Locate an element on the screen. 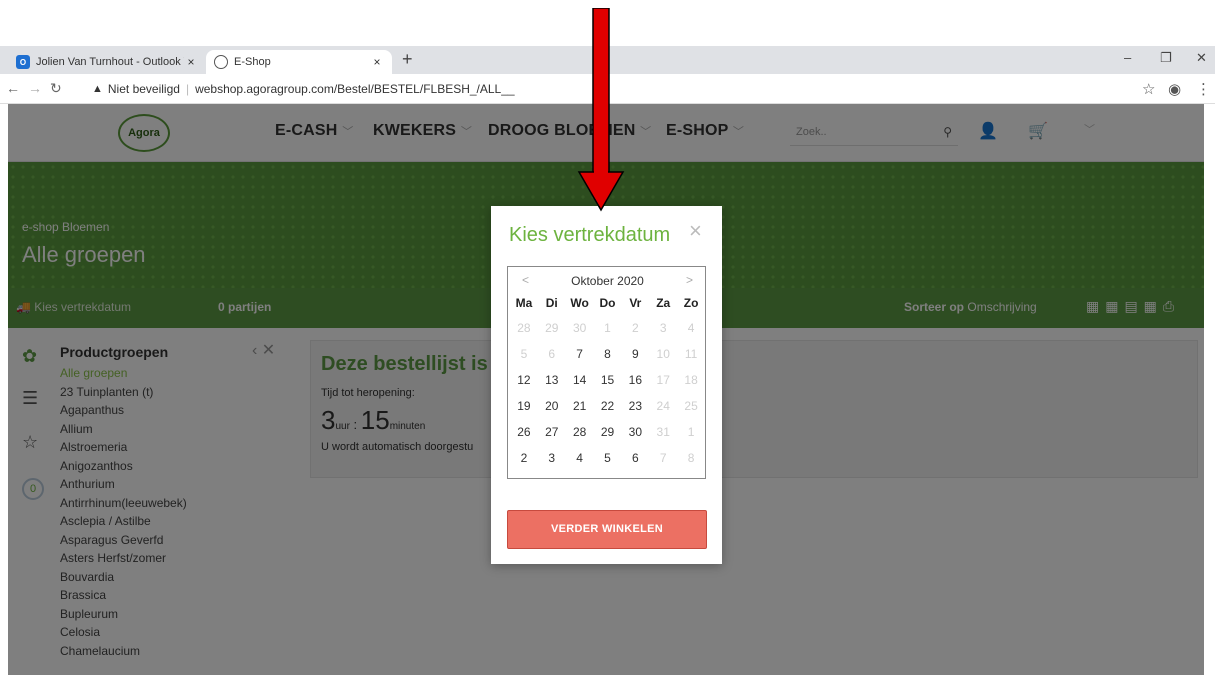 The width and height of the screenshot is (1215, 675). weekday-header: Ma Di Wo Do Vr Za Zo is located at coordinates (607, 303).